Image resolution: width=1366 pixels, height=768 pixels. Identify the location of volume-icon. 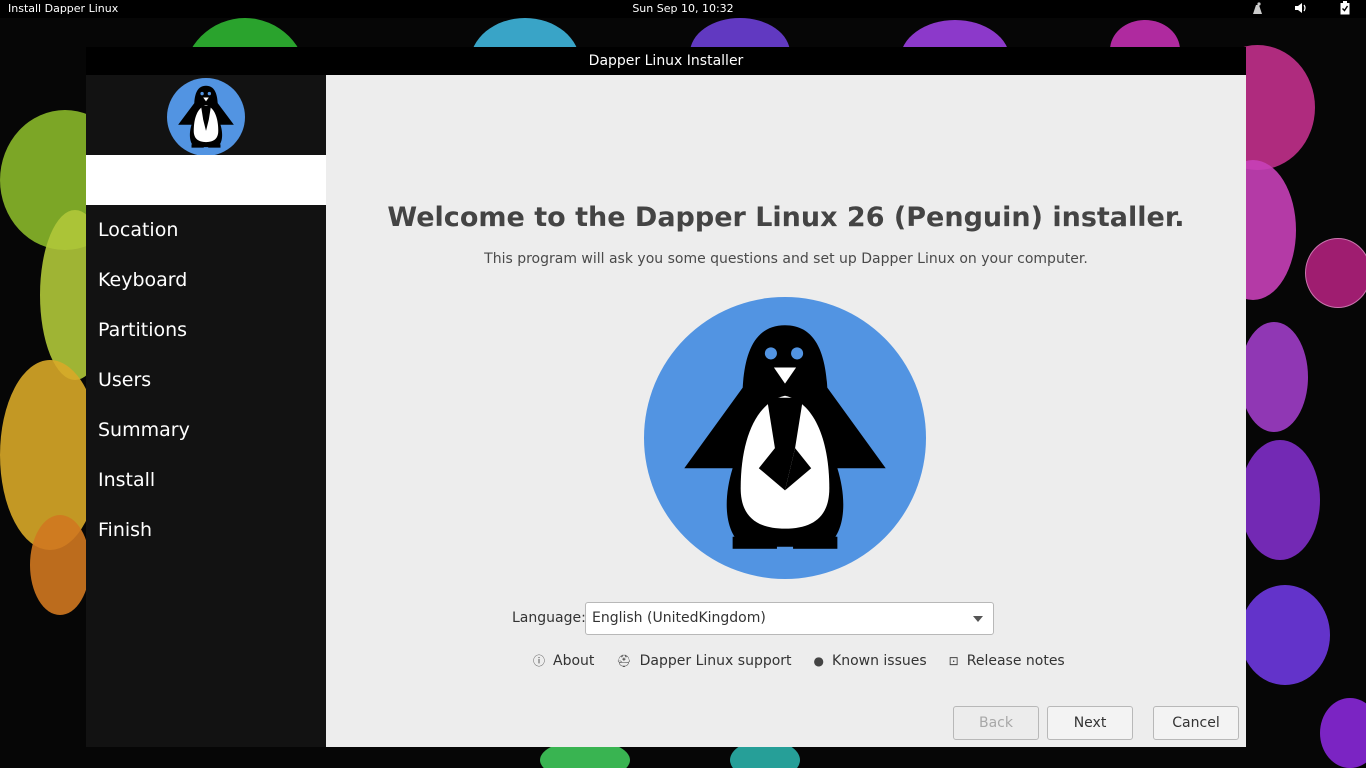
(1301, 8).